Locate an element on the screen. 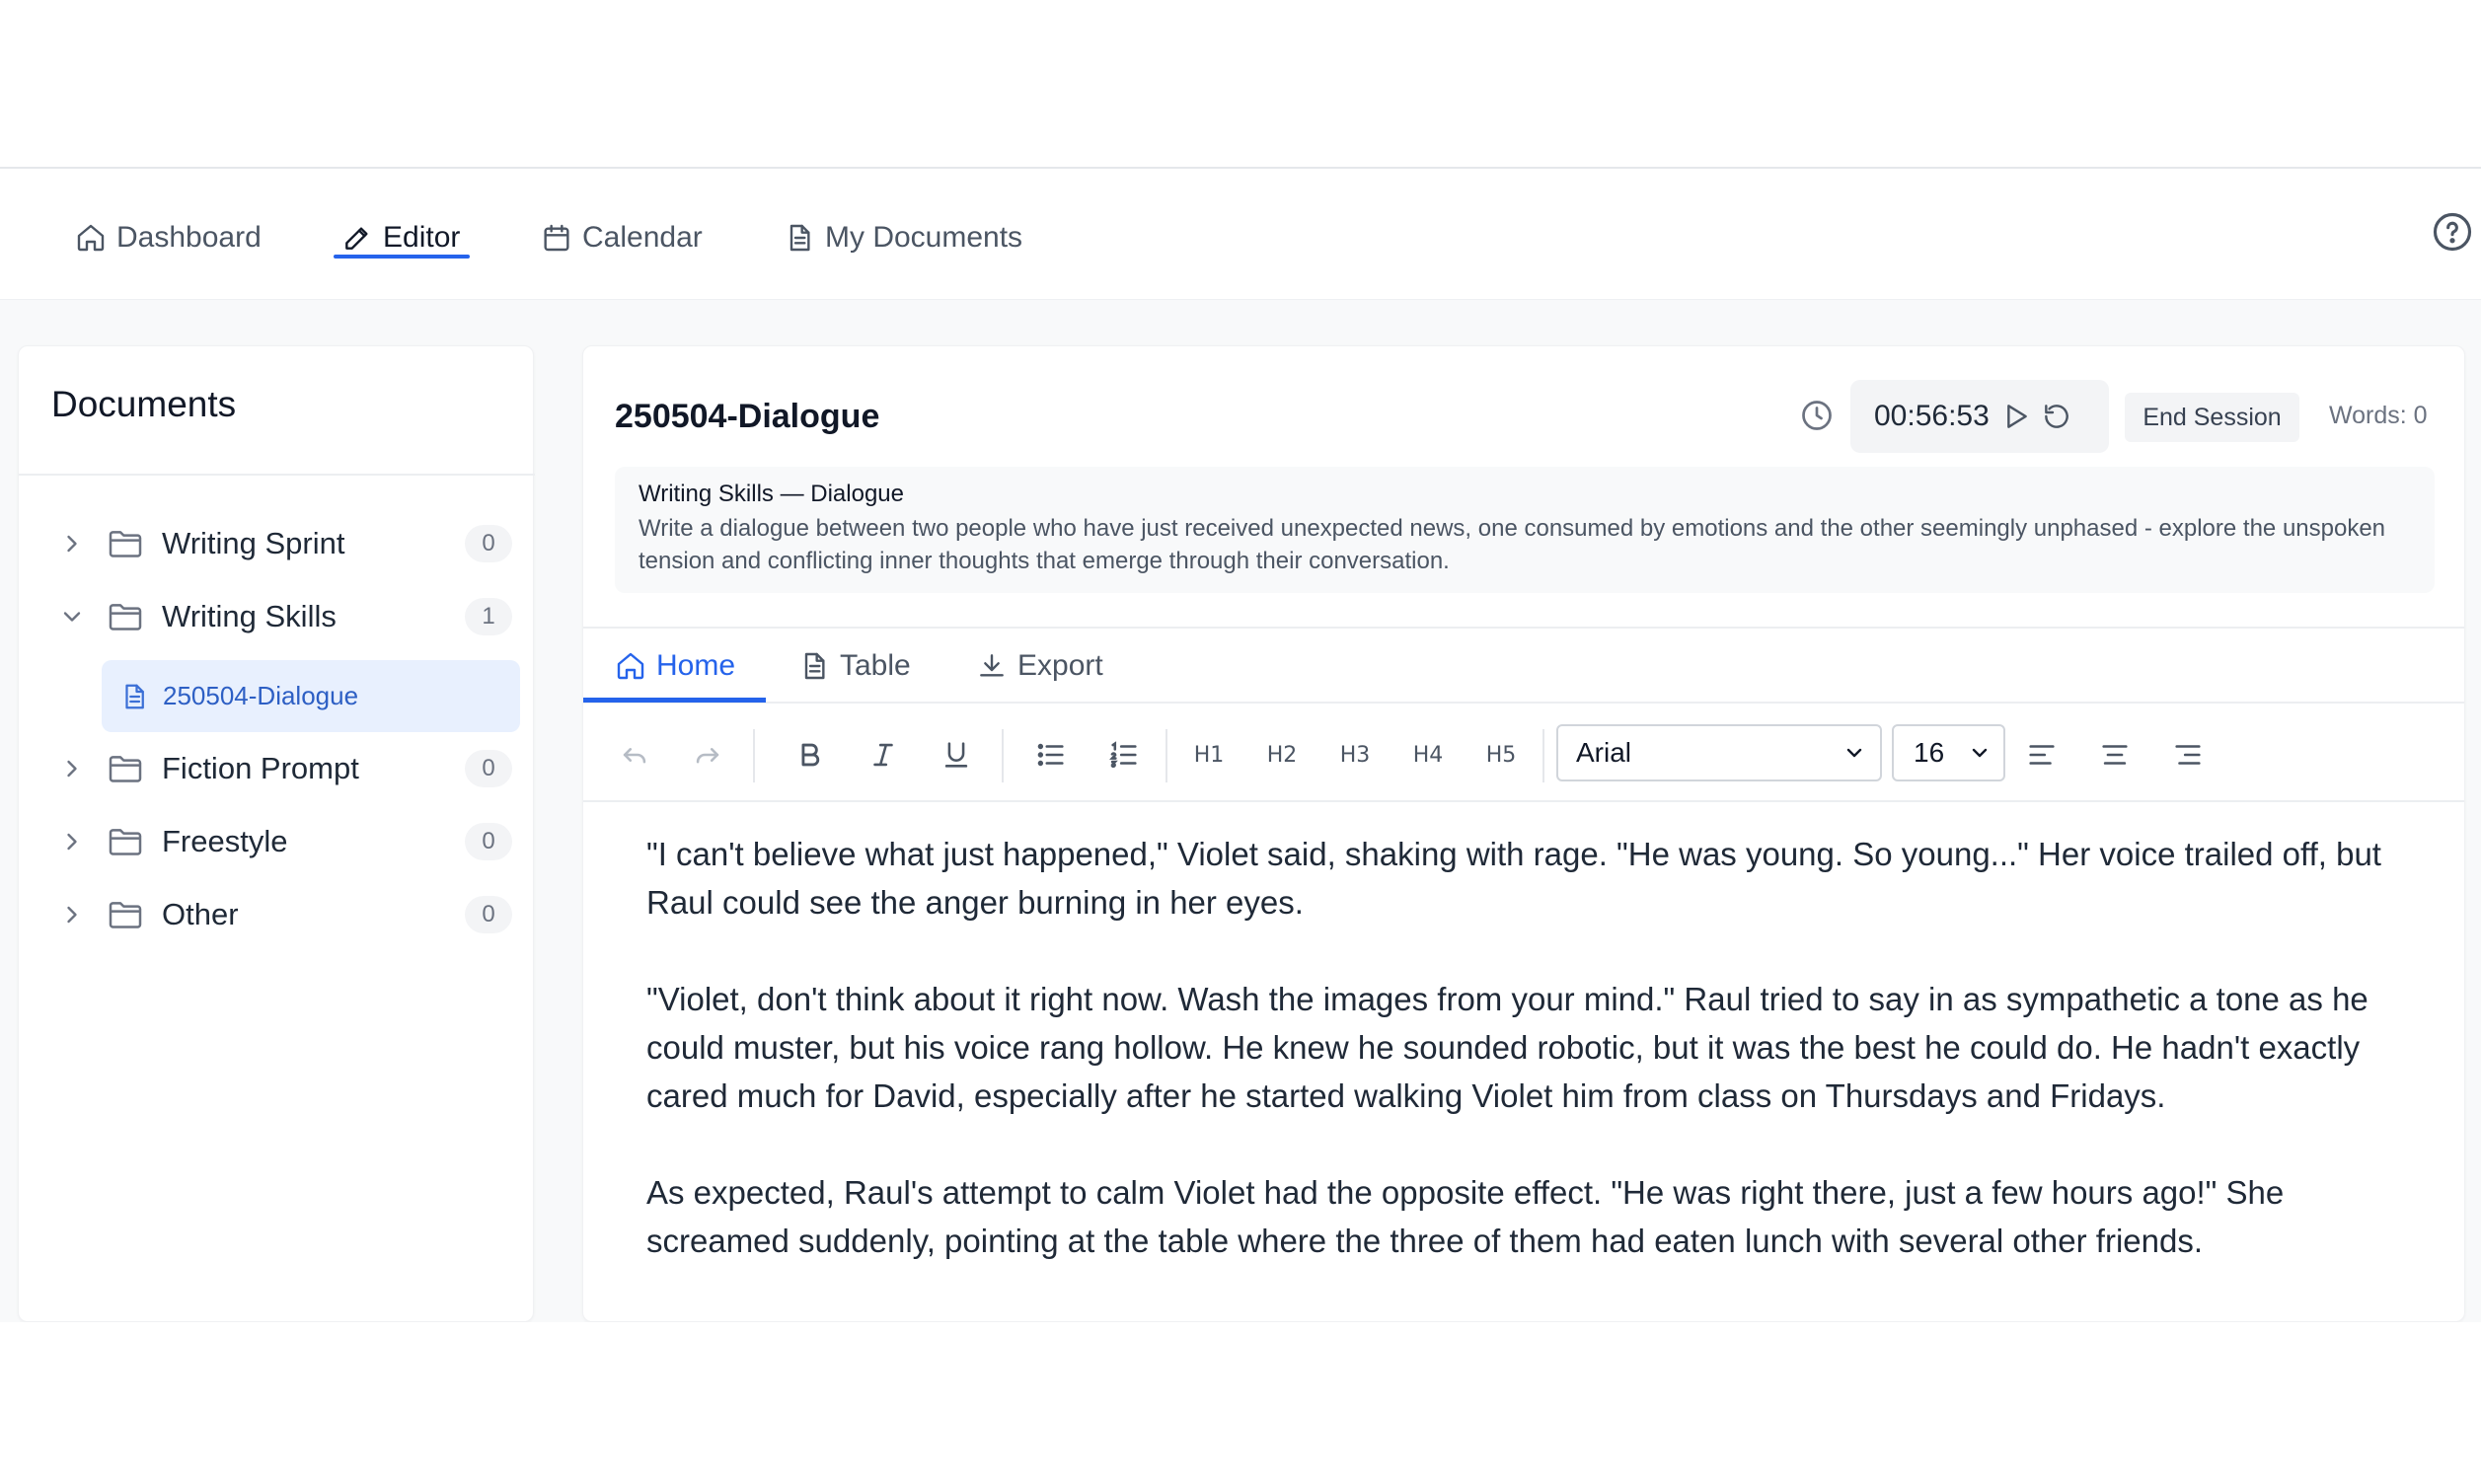  nav-dashboard-label: Dashboard is located at coordinates (189, 237).